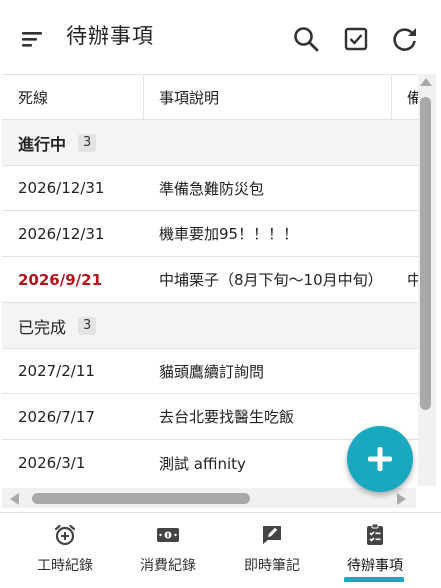 The height and width of the screenshot is (588, 441). I want to click on table-row: 2026/12/31 準備急難防災包, so click(210, 188).